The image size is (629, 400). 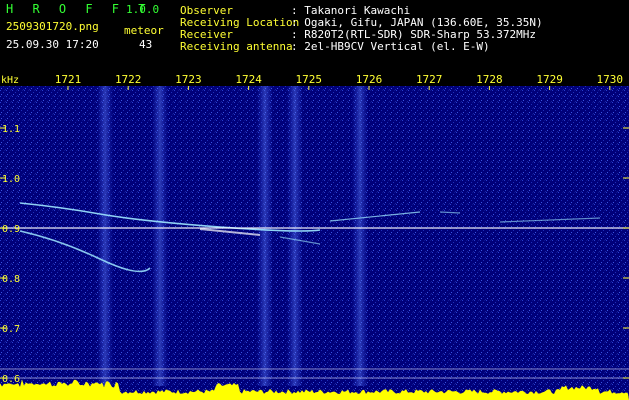 I want to click on meteor-label: meteor, so click(x=144, y=30).